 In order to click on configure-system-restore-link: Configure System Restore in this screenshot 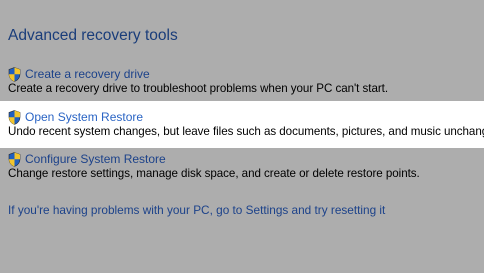, I will do `click(95, 159)`.